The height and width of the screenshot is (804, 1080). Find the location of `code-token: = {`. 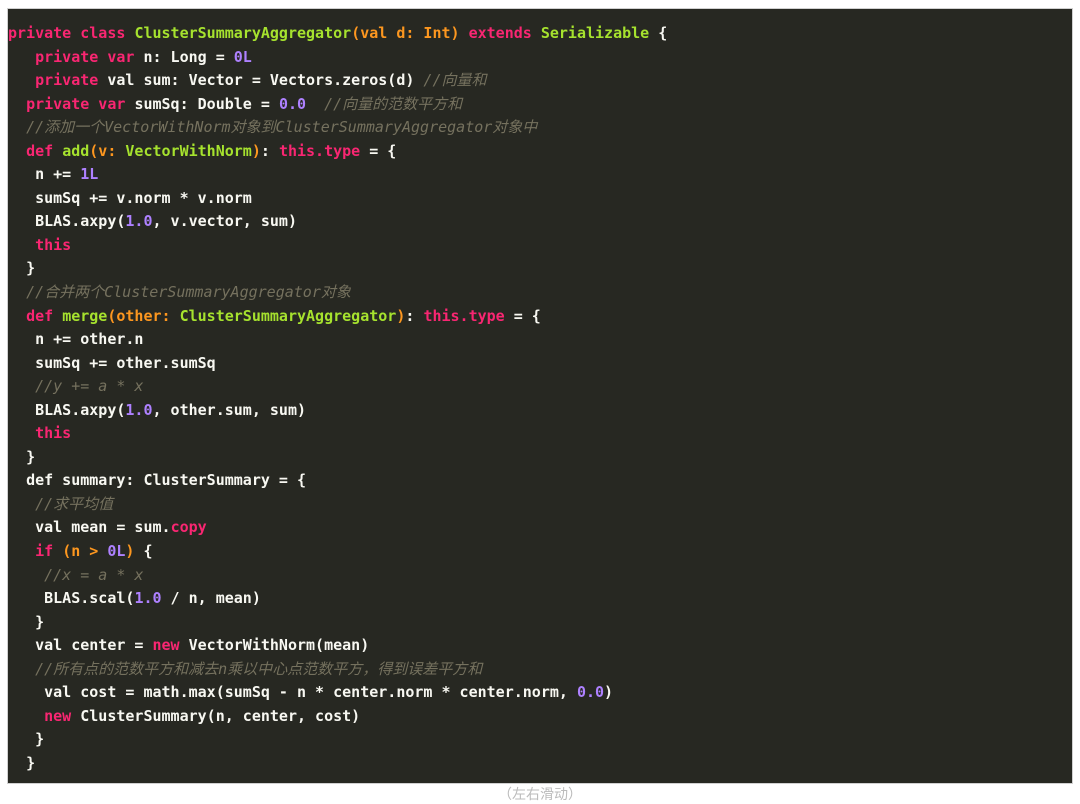

code-token: = { is located at coordinates (378, 150).